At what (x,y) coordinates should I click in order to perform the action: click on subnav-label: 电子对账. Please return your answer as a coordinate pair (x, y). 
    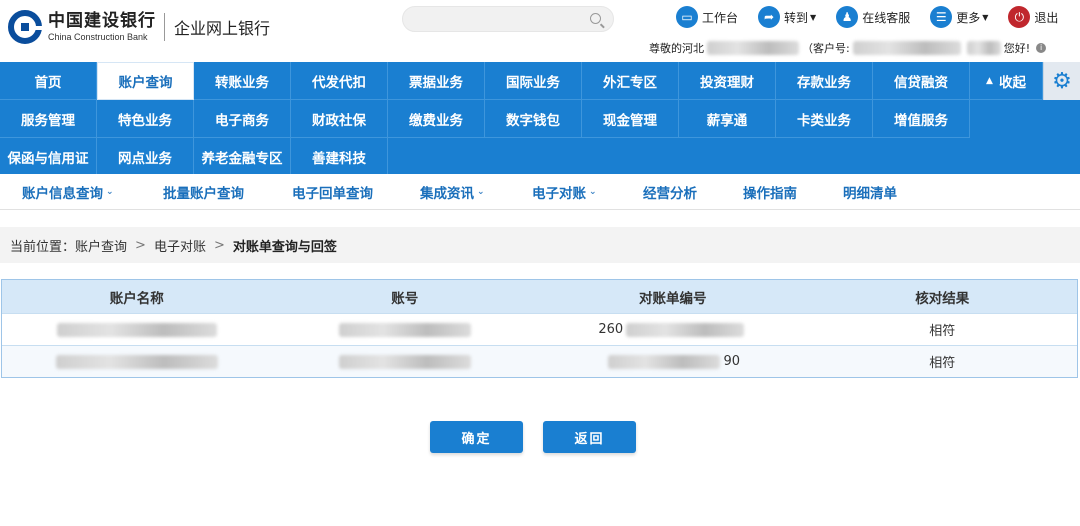
    Looking at the image, I should click on (559, 194).